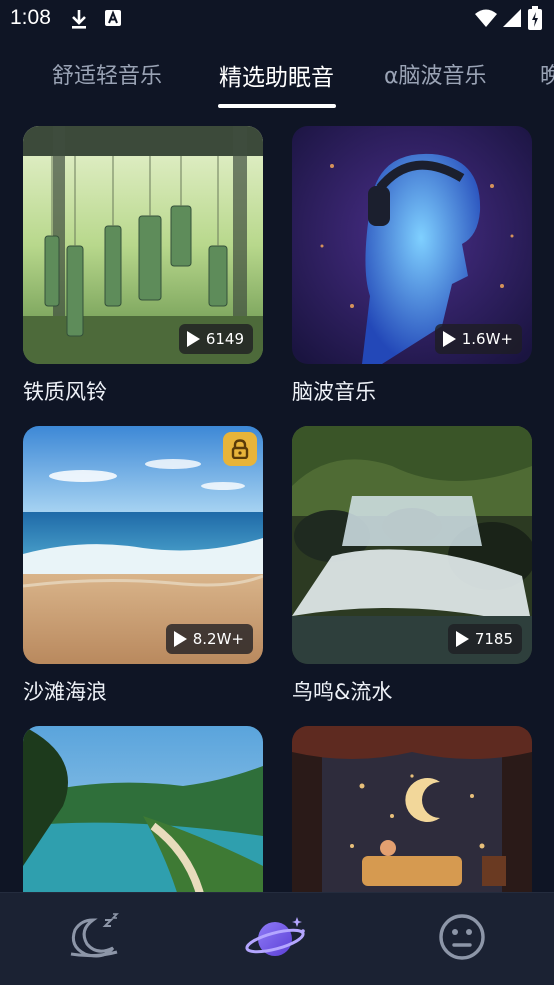  What do you see at coordinates (113, 20) in the screenshot?
I see `text-a-icon` at bounding box center [113, 20].